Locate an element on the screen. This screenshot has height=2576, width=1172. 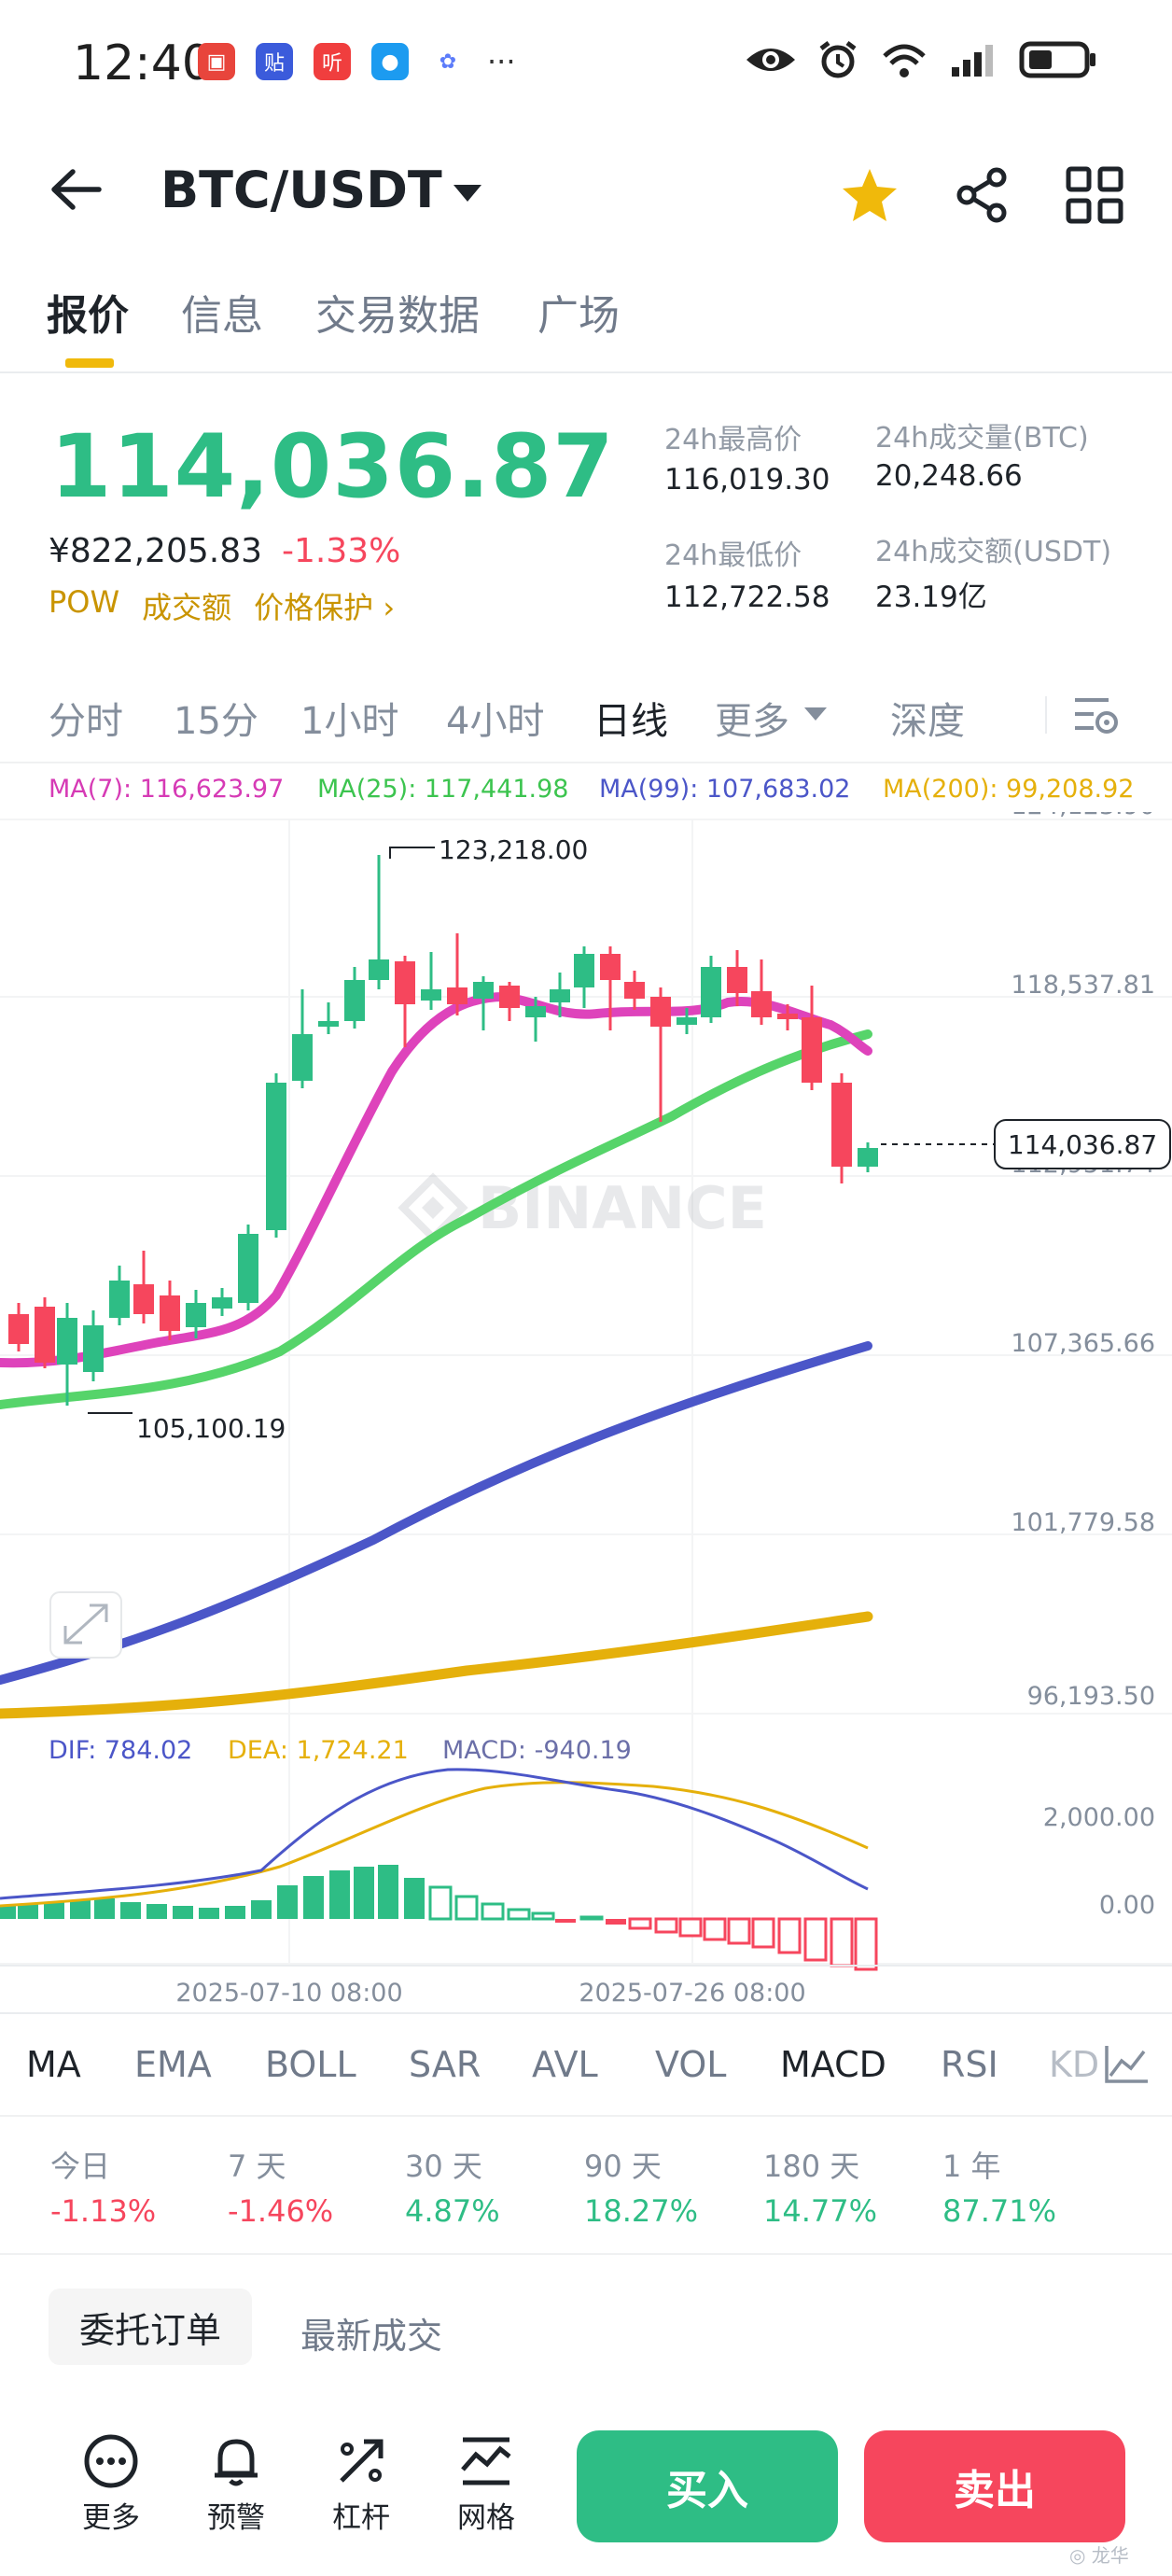
footer-watermark: ◎ 龙华 is located at coordinates (1099, 2555).